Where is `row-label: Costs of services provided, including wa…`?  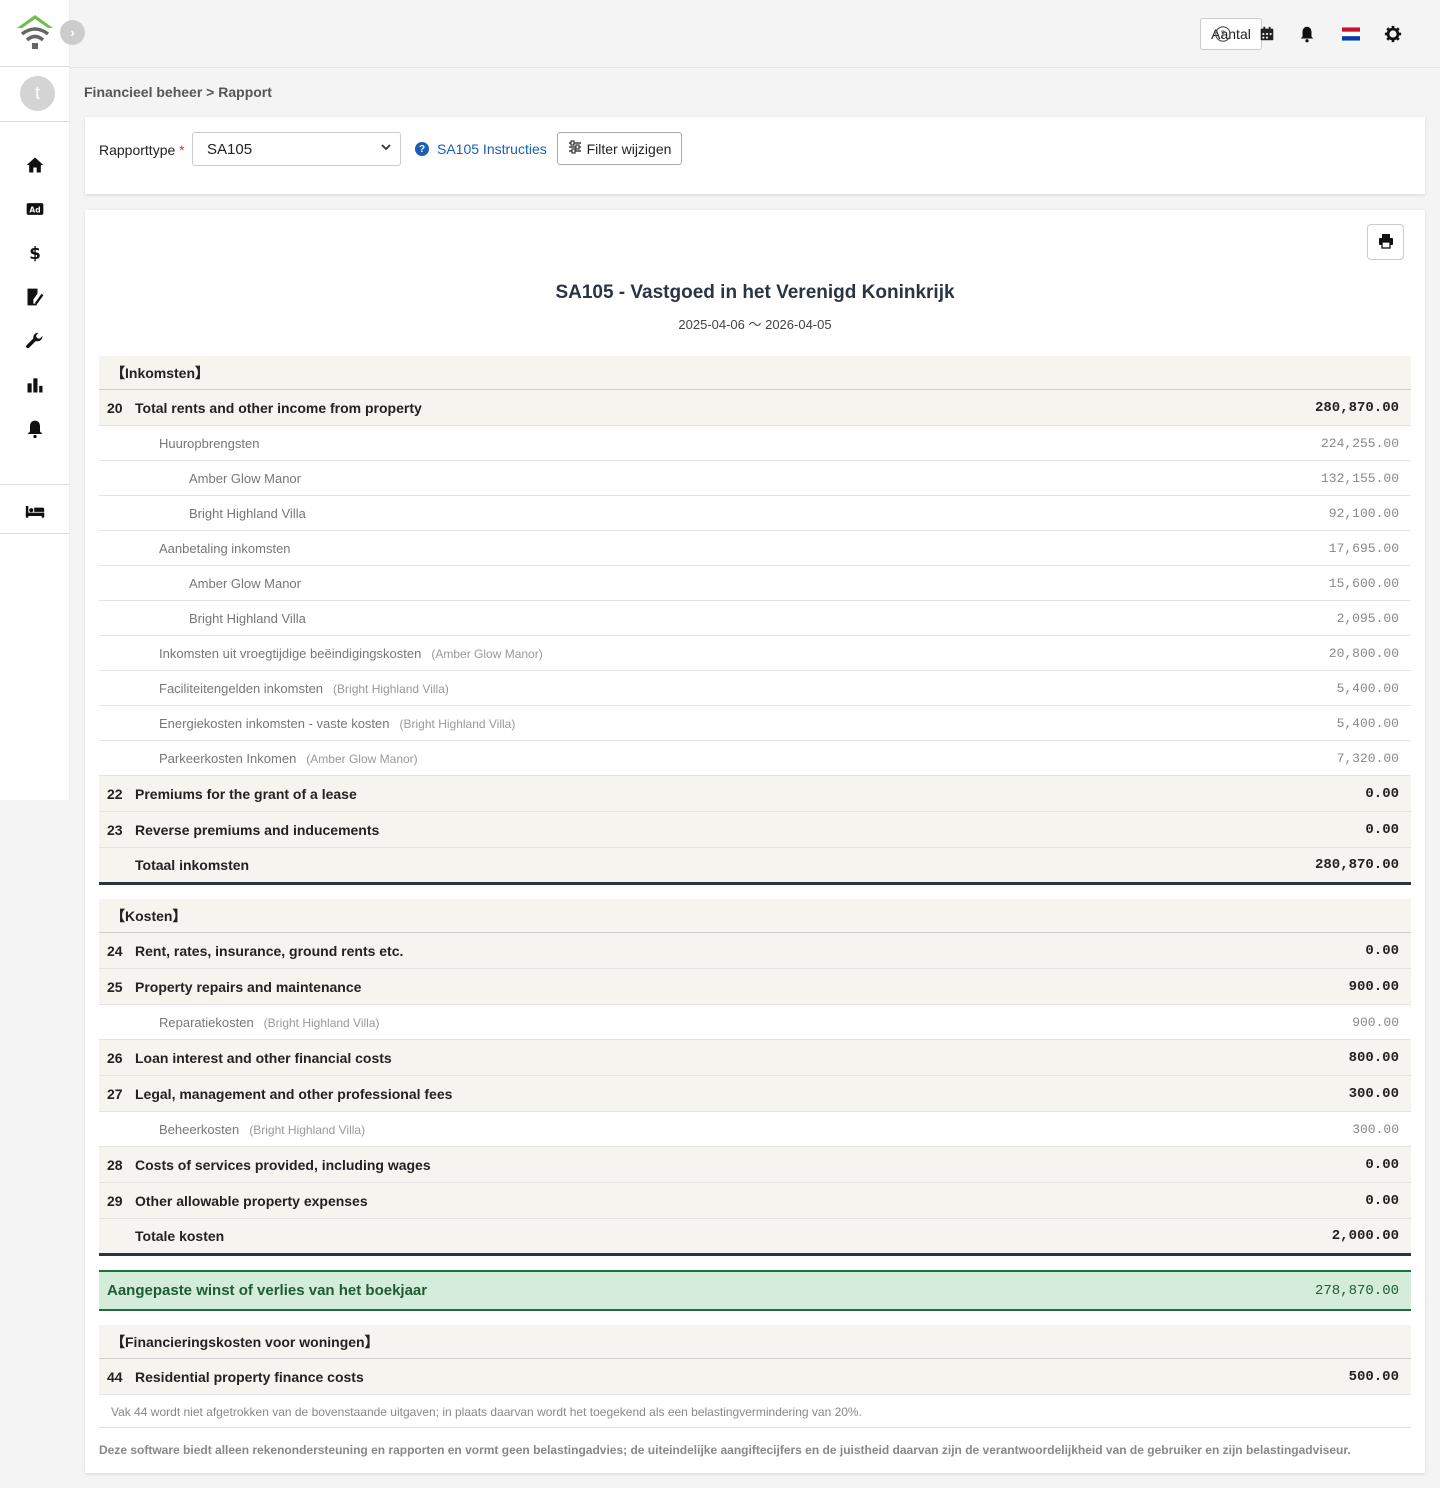 row-label: Costs of services provided, including wa… is located at coordinates (283, 1164).